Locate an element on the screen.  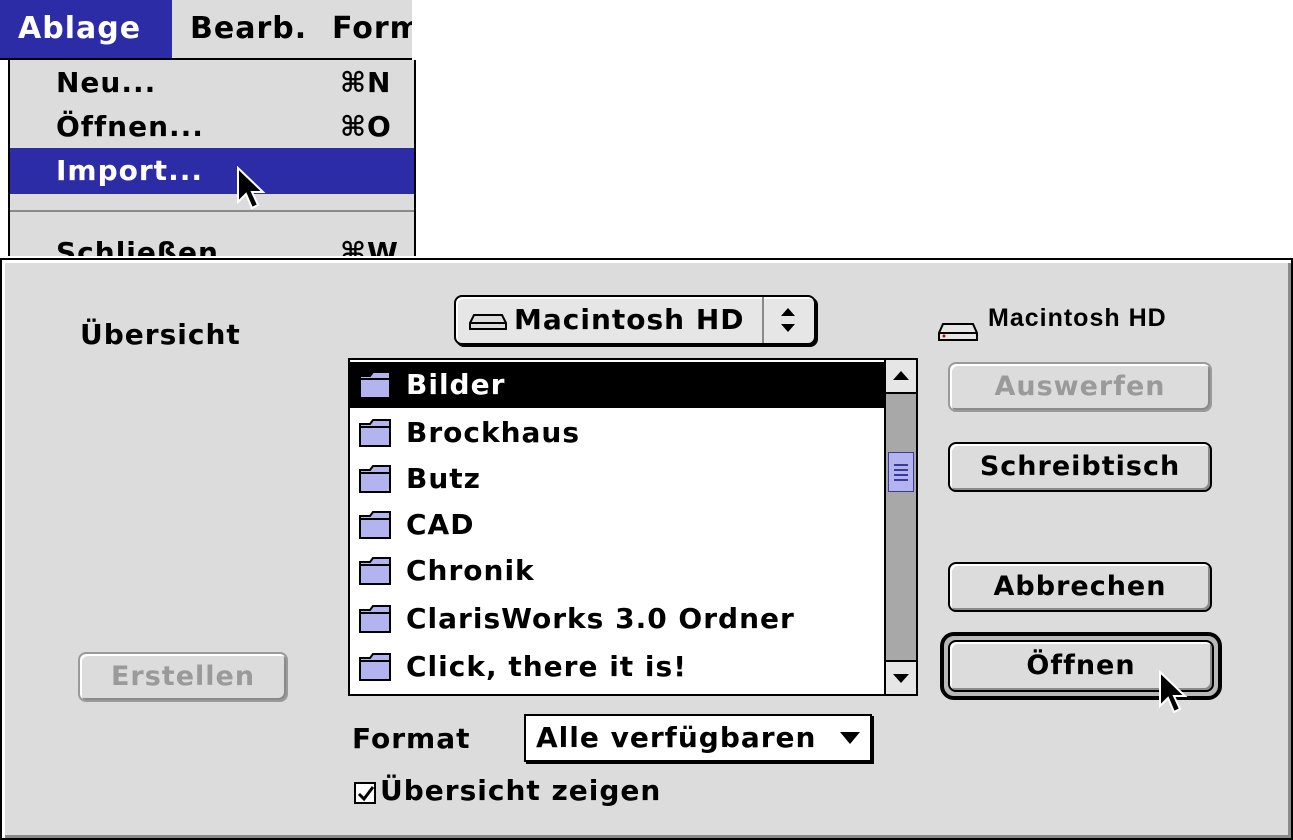
file-name: Bilder is located at coordinates (456, 384).